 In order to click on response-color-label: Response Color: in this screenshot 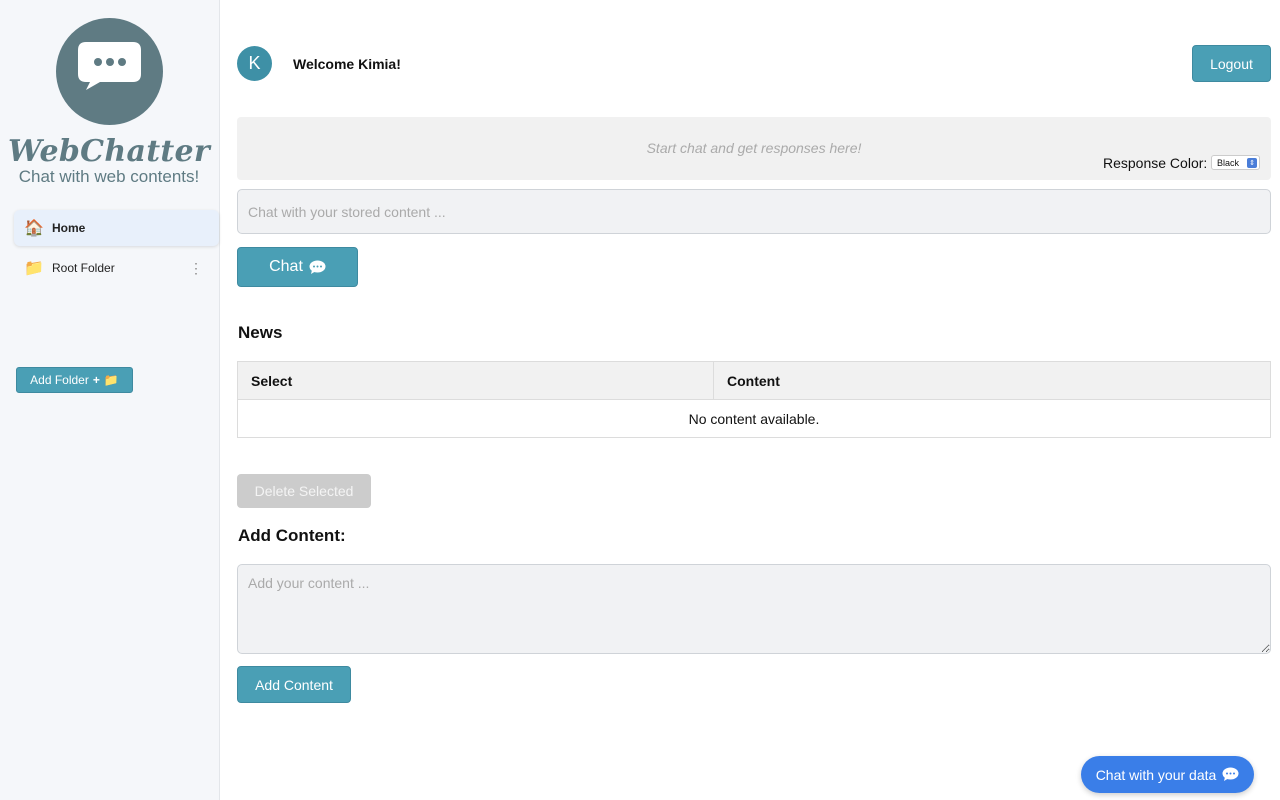, I will do `click(1155, 163)`.